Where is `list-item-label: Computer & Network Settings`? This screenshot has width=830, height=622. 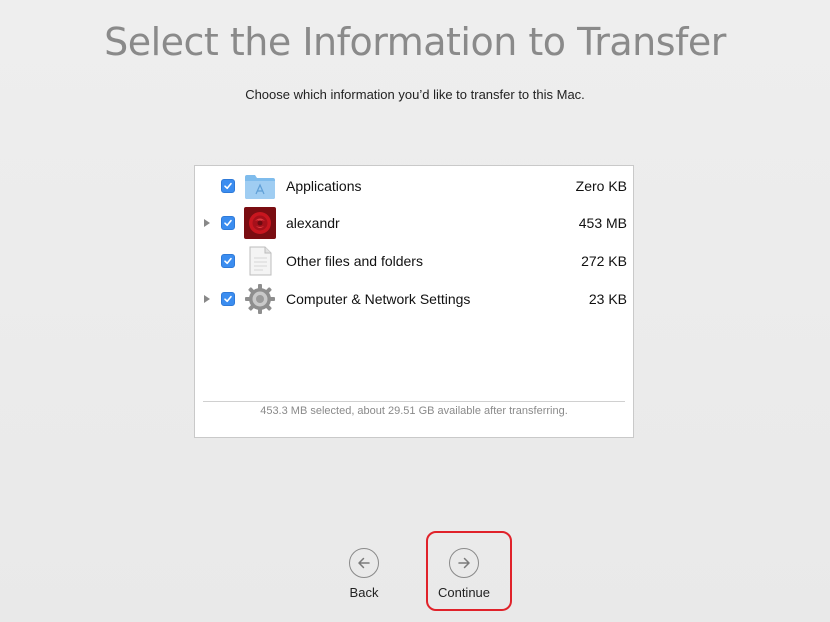 list-item-label: Computer & Network Settings is located at coordinates (378, 299).